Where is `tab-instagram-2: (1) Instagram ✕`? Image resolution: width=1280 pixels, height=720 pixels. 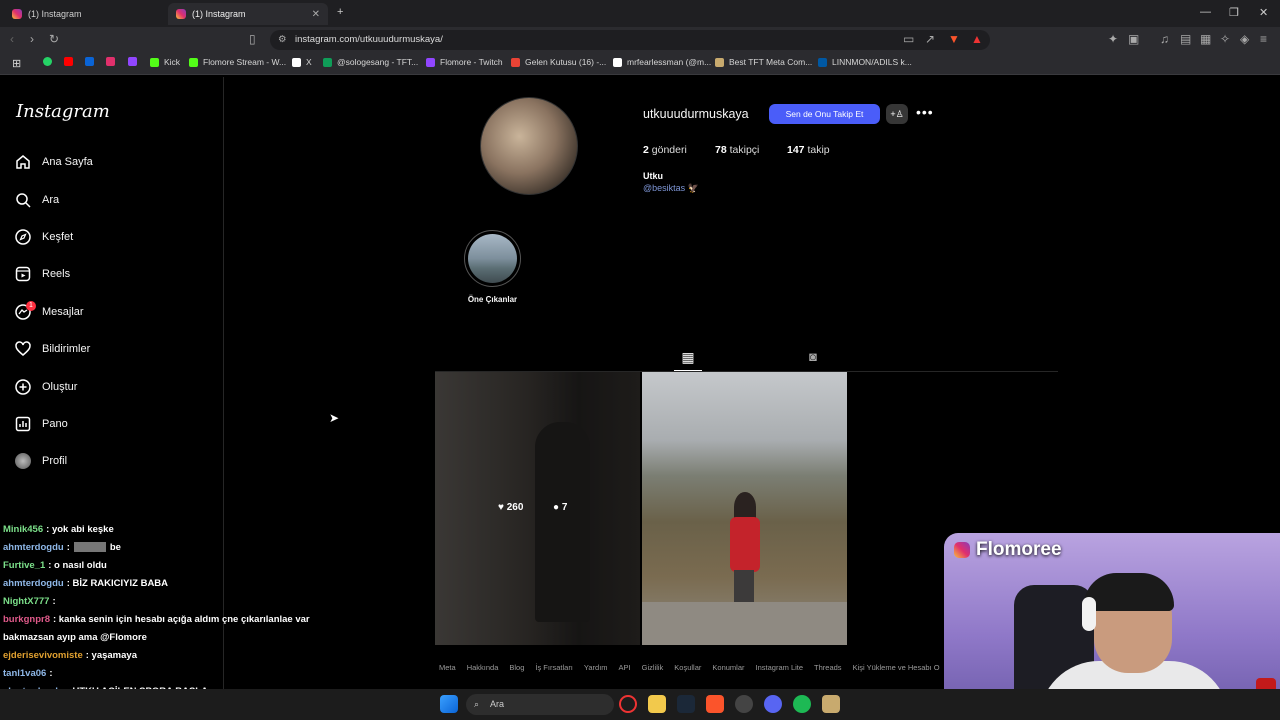
tab-instagram-2: (1) Instagram ✕ is located at coordinates (248, 14).